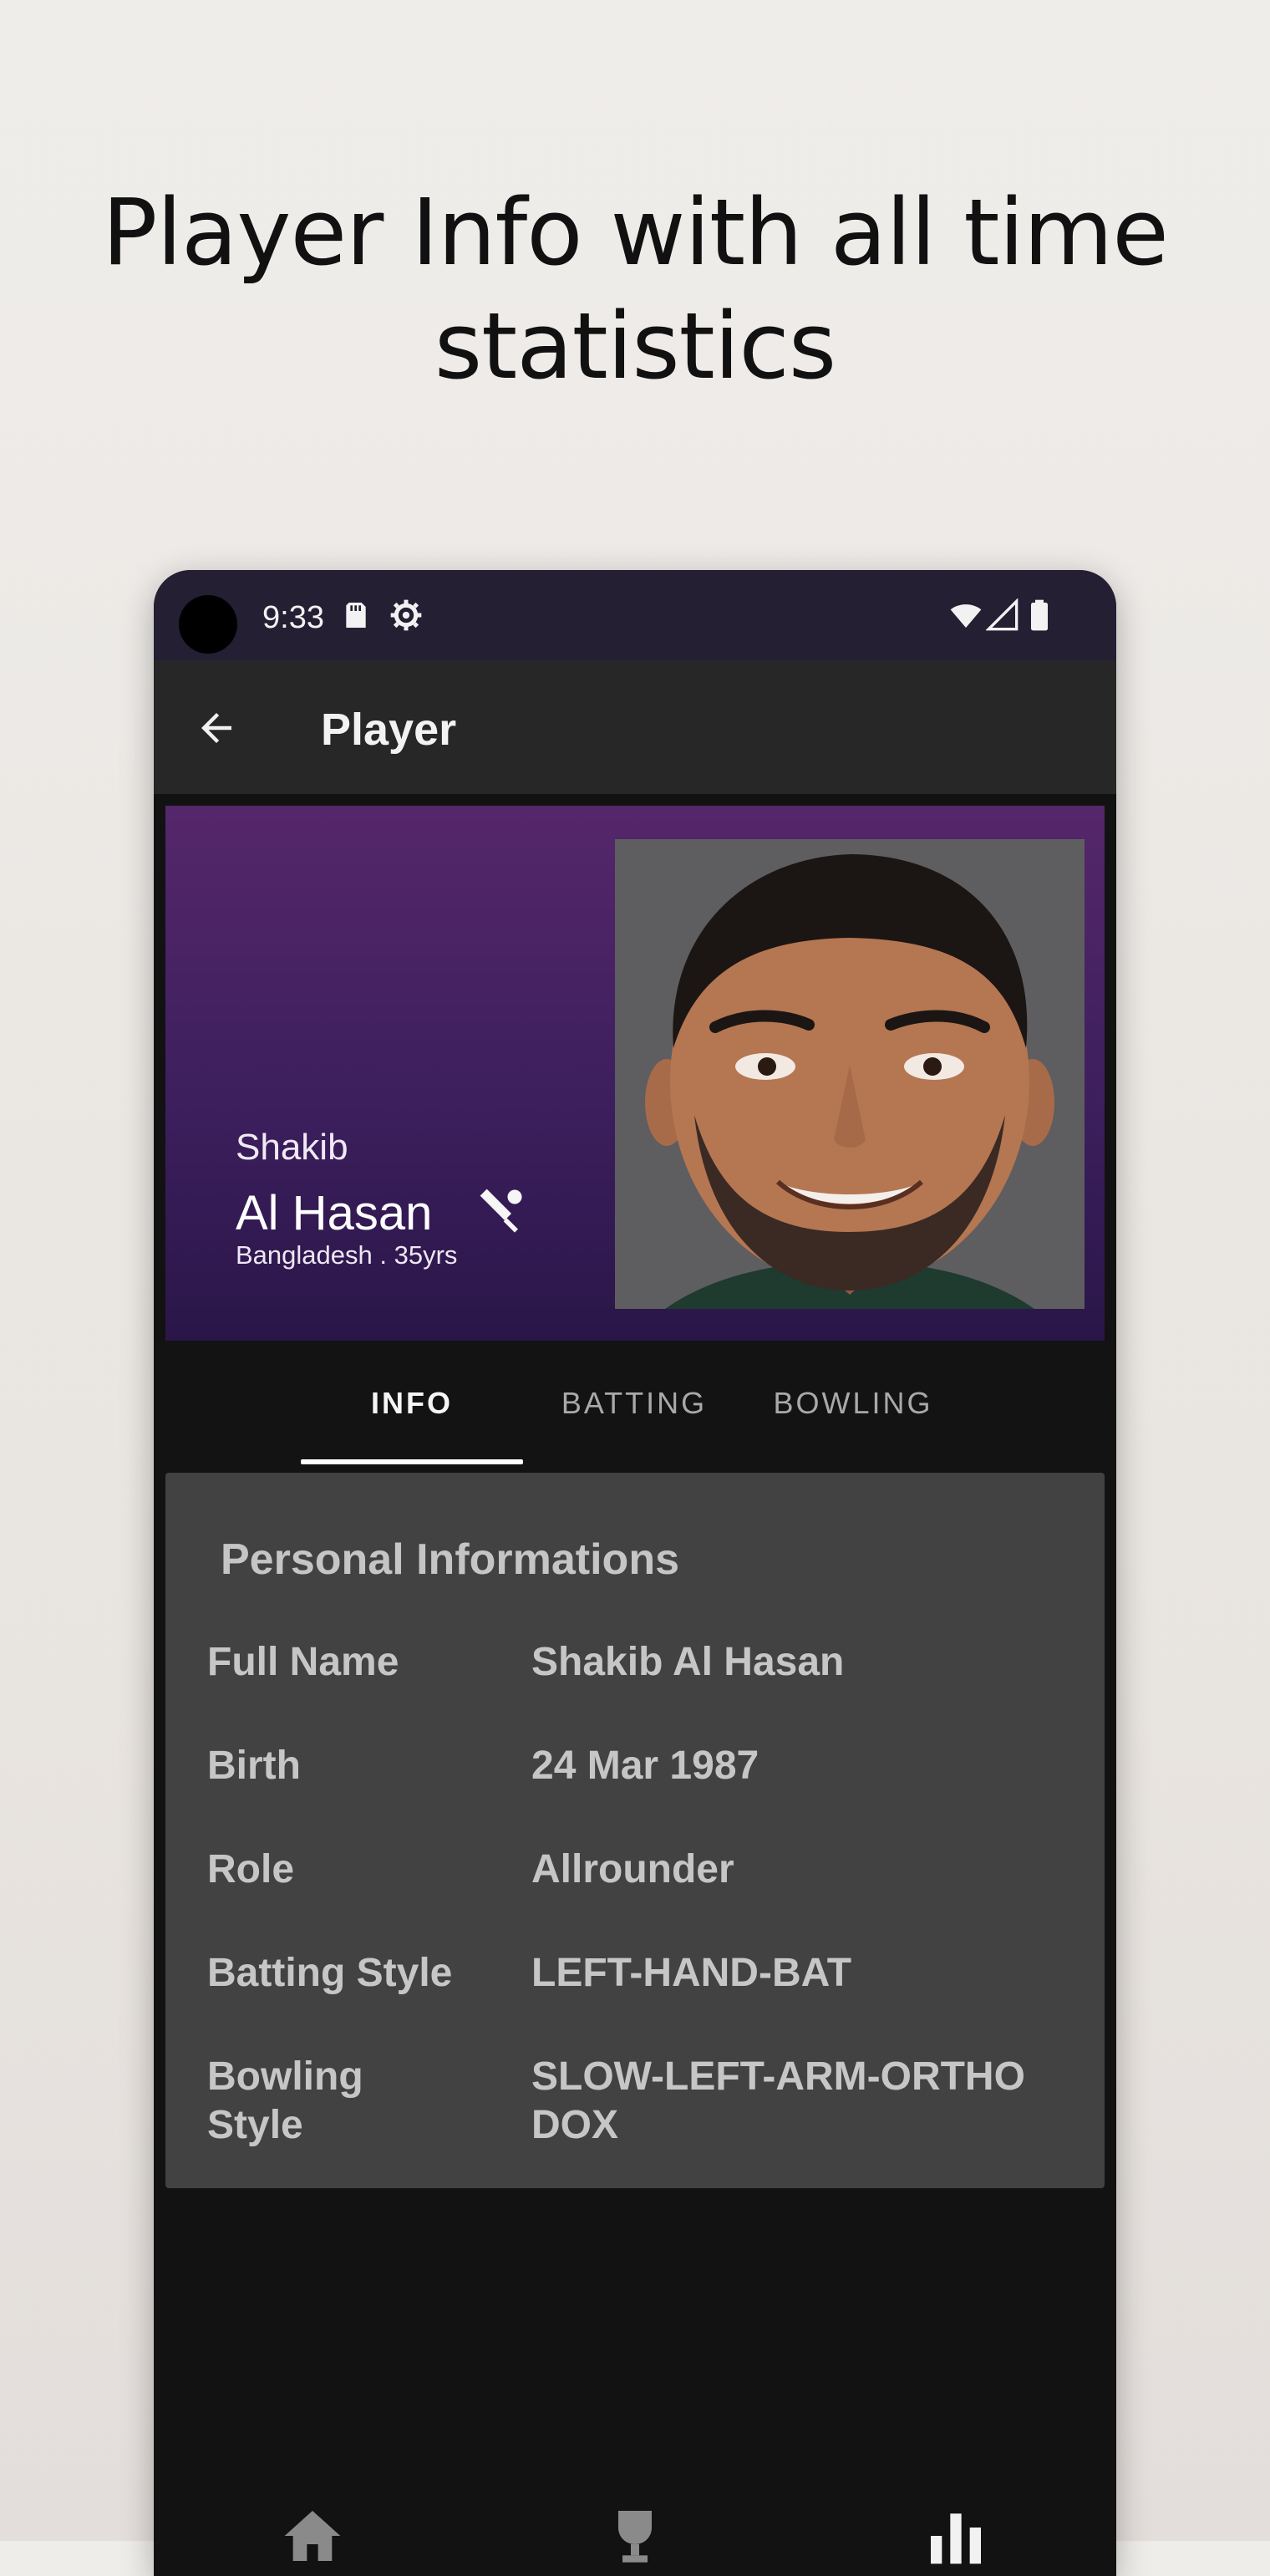 This screenshot has height=2576, width=1270. What do you see at coordinates (635, 289) in the screenshot?
I see `promo-headline: Player Info with all time statistics` at bounding box center [635, 289].